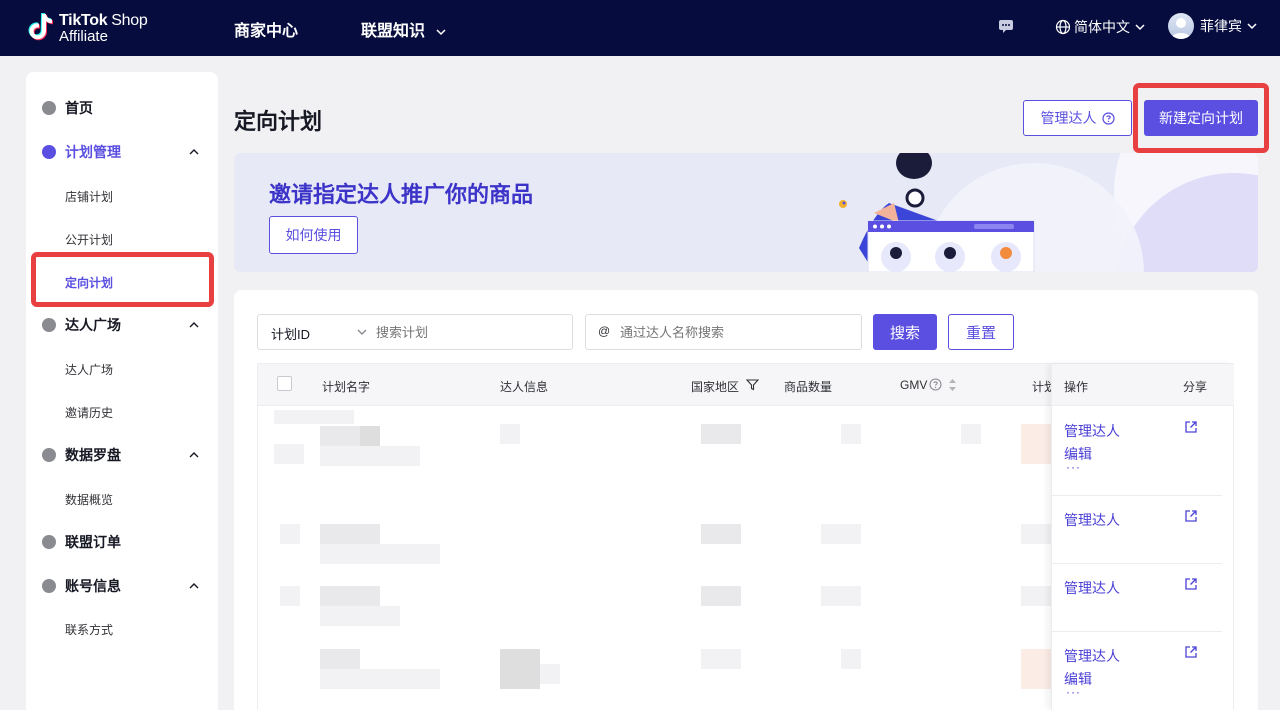  What do you see at coordinates (1201, 118) in the screenshot?
I see `highlight-new-plan-button` at bounding box center [1201, 118].